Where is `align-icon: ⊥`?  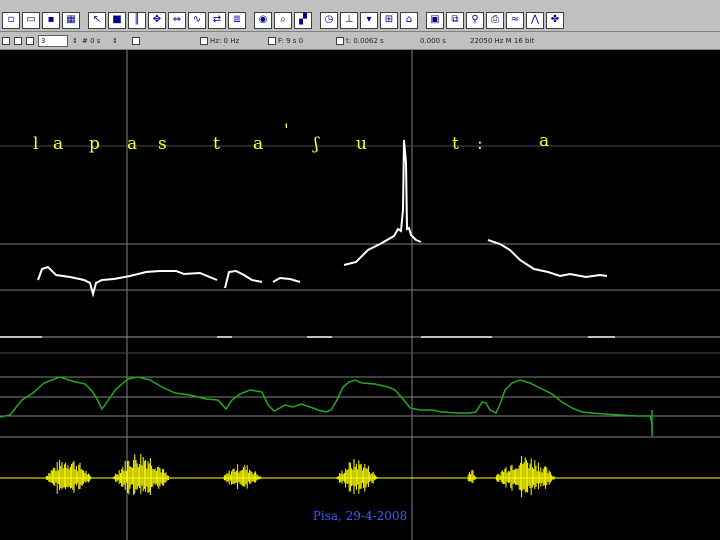
align-icon: ⊥ is located at coordinates (349, 20).